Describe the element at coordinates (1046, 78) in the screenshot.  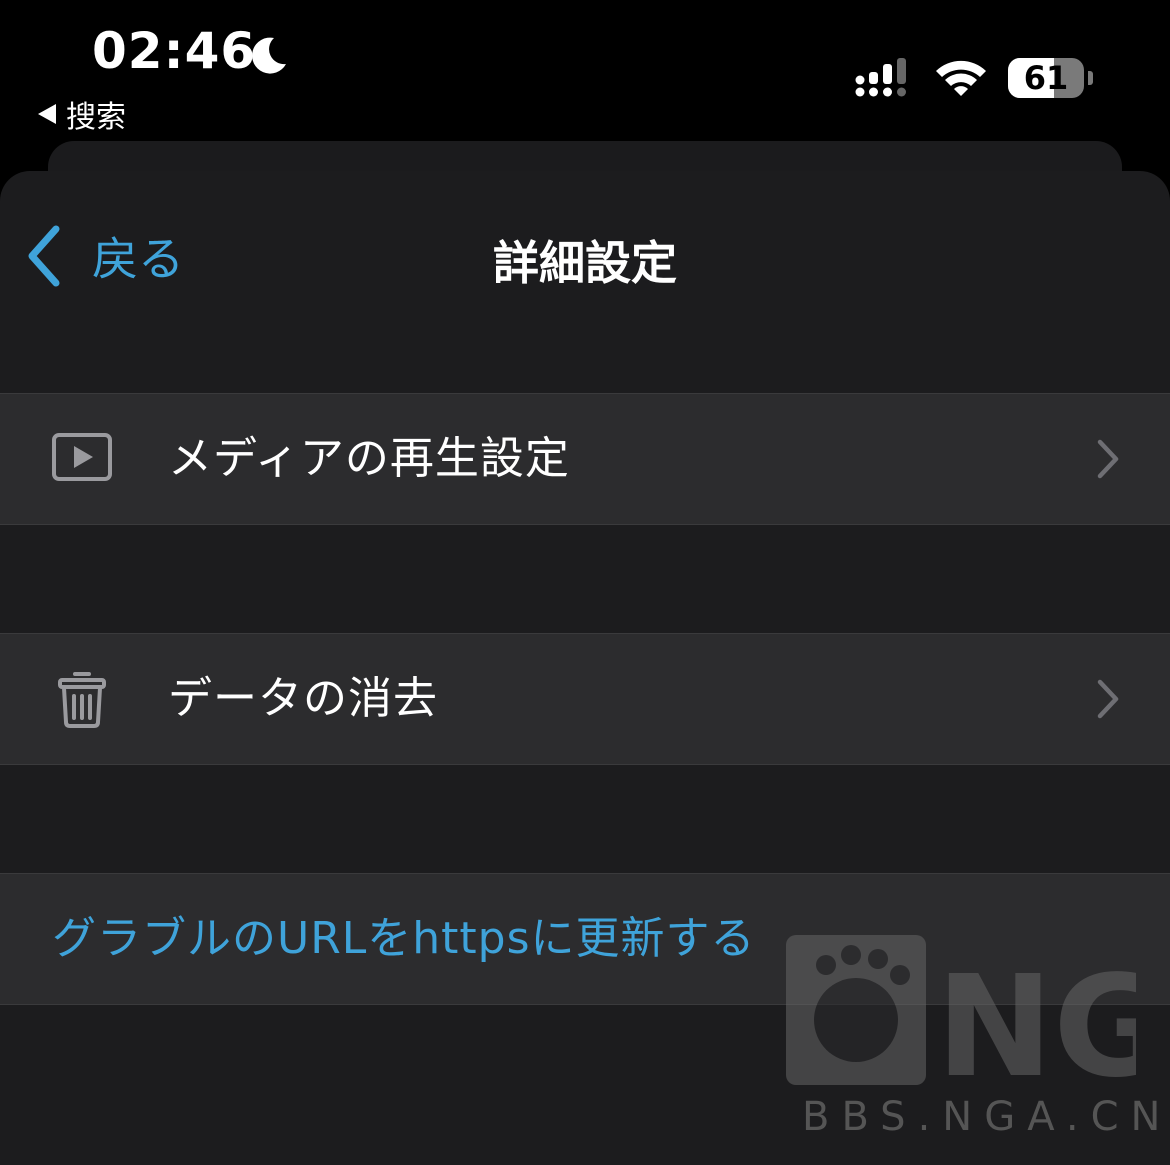
I see `battery-level: 61` at that location.